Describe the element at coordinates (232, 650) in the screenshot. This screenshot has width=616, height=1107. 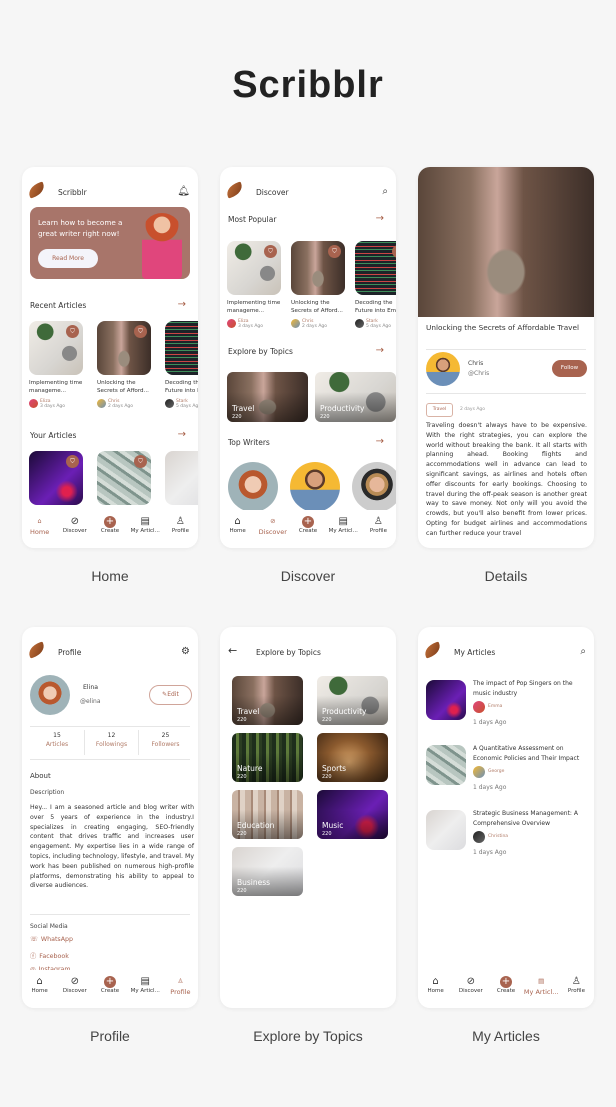
I see `back-arrow-icon: ←` at that location.